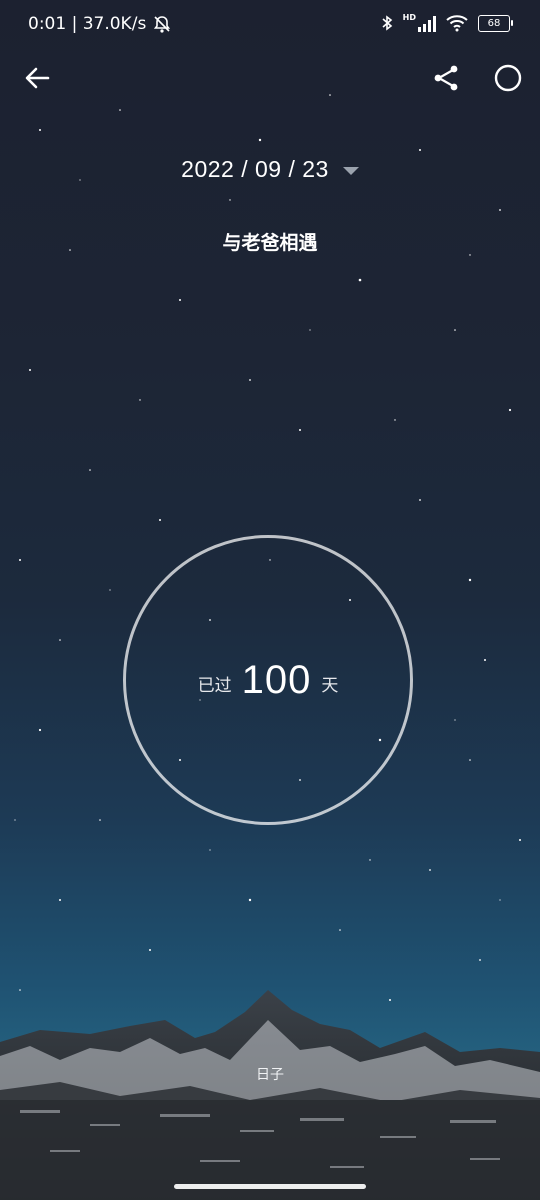 The height and width of the screenshot is (1200, 540). I want to click on status-right: HD 68, so click(447, 23).